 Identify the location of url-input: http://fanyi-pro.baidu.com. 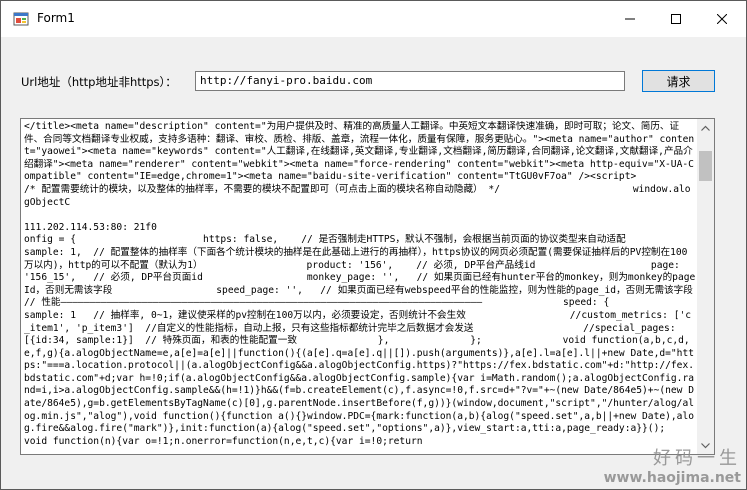
(410, 81).